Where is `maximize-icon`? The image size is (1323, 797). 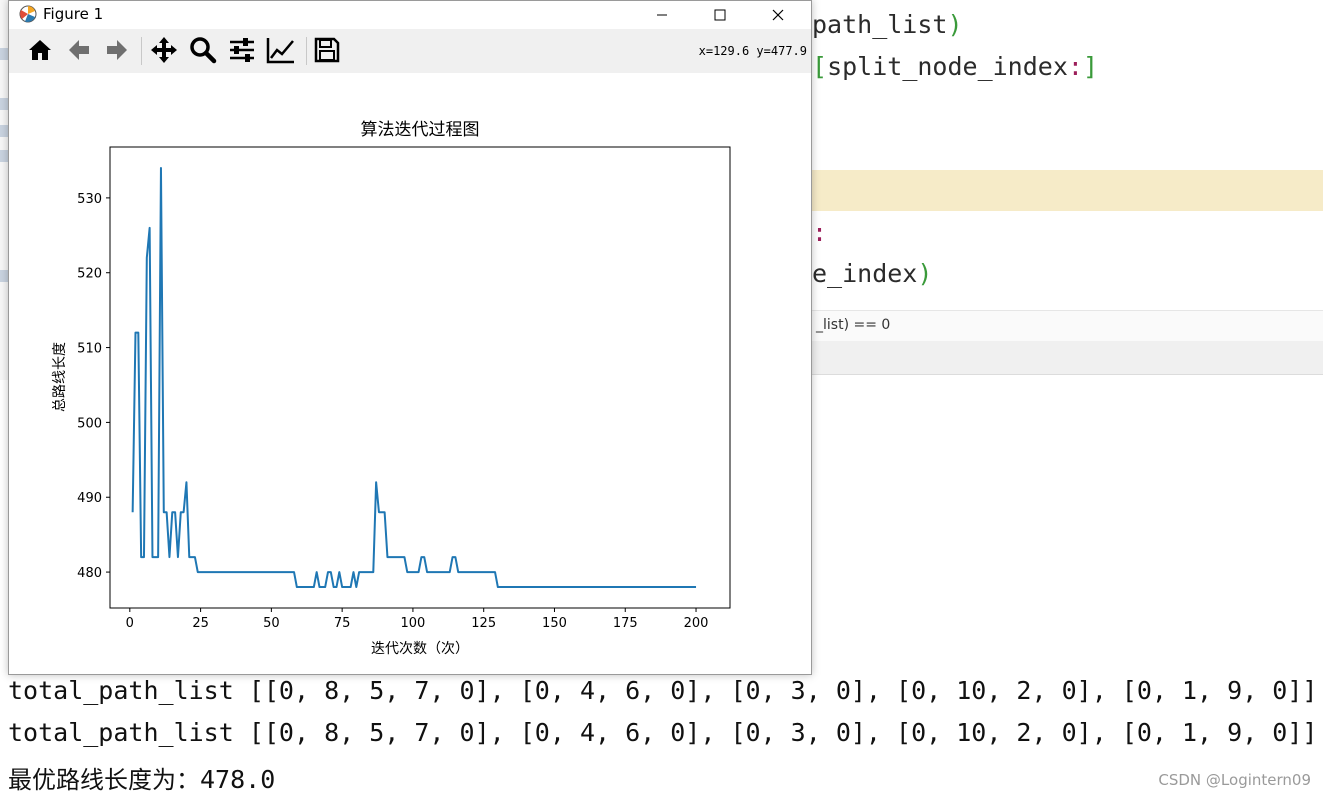 maximize-icon is located at coordinates (720, 15).